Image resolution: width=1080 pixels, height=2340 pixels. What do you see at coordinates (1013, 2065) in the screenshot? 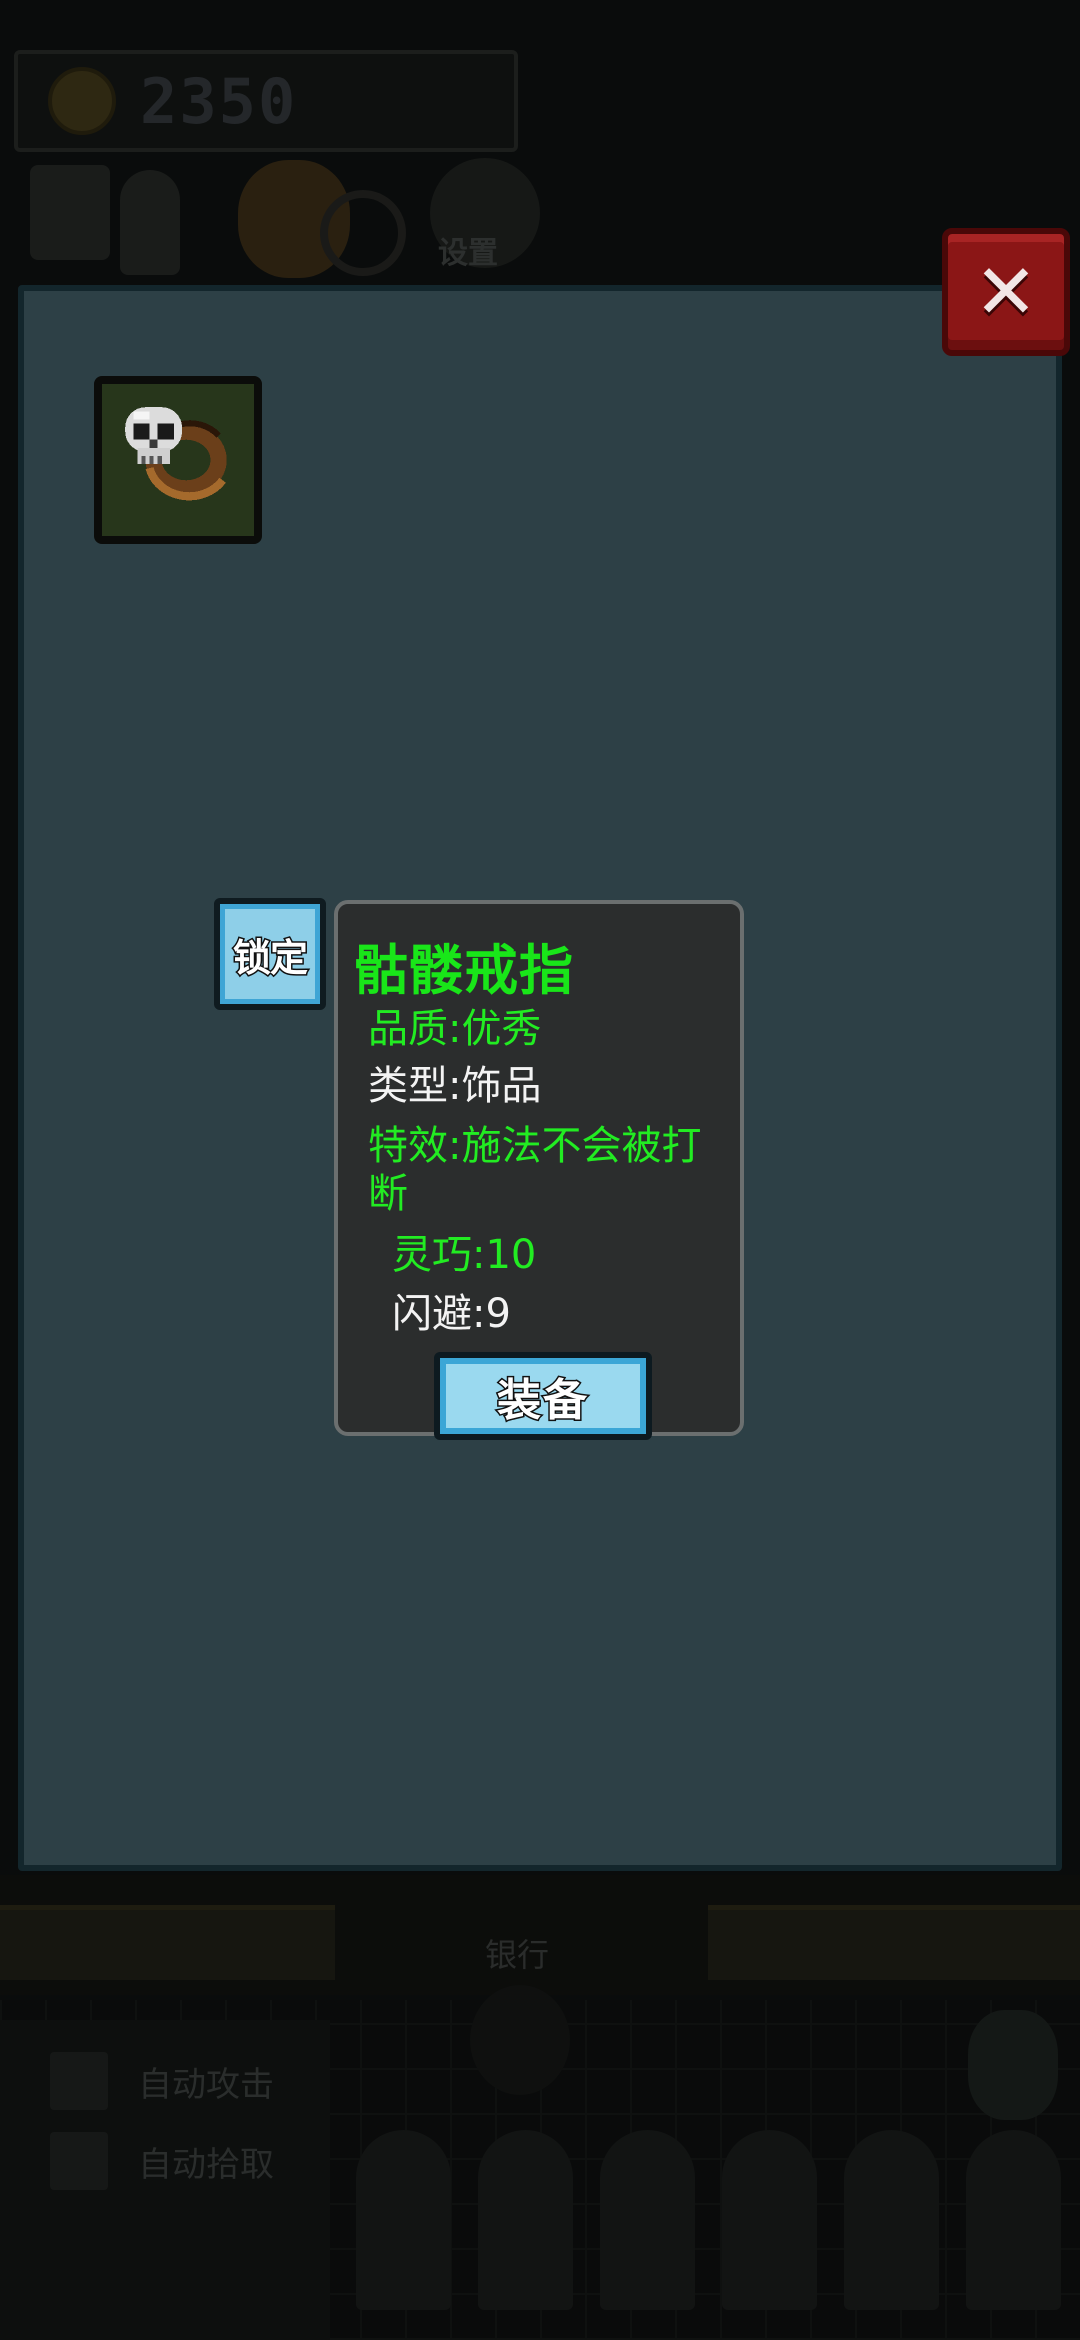
I see `boss-portrait-icon` at bounding box center [1013, 2065].